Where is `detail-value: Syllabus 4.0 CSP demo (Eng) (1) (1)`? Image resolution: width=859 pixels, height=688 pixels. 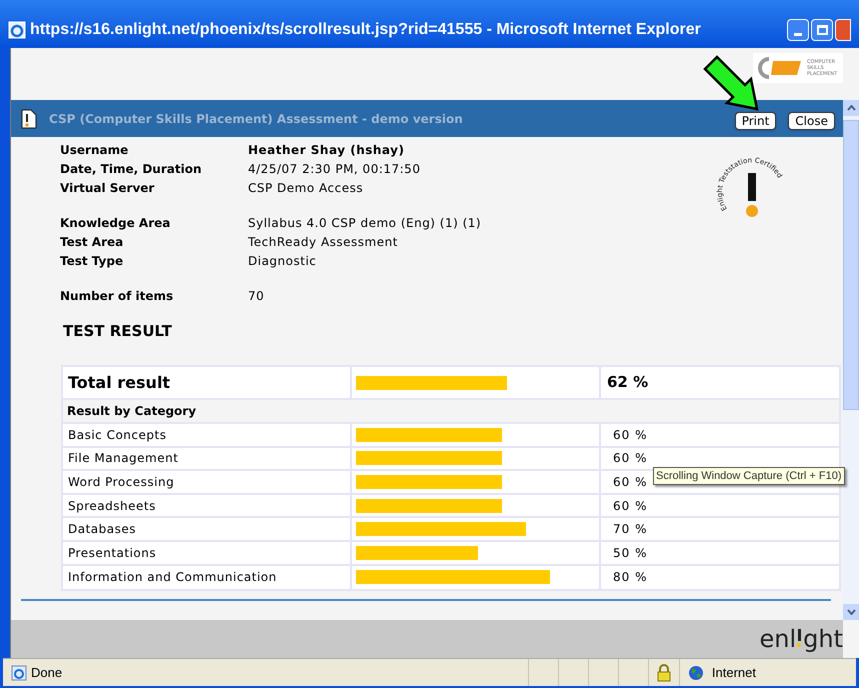
detail-value: Syllabus 4.0 CSP demo (Eng) (1) (1) is located at coordinates (365, 223).